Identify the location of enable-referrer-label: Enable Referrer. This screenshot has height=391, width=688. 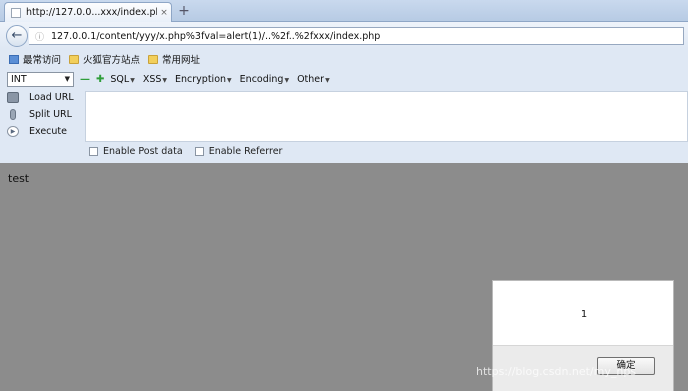
(245, 151).